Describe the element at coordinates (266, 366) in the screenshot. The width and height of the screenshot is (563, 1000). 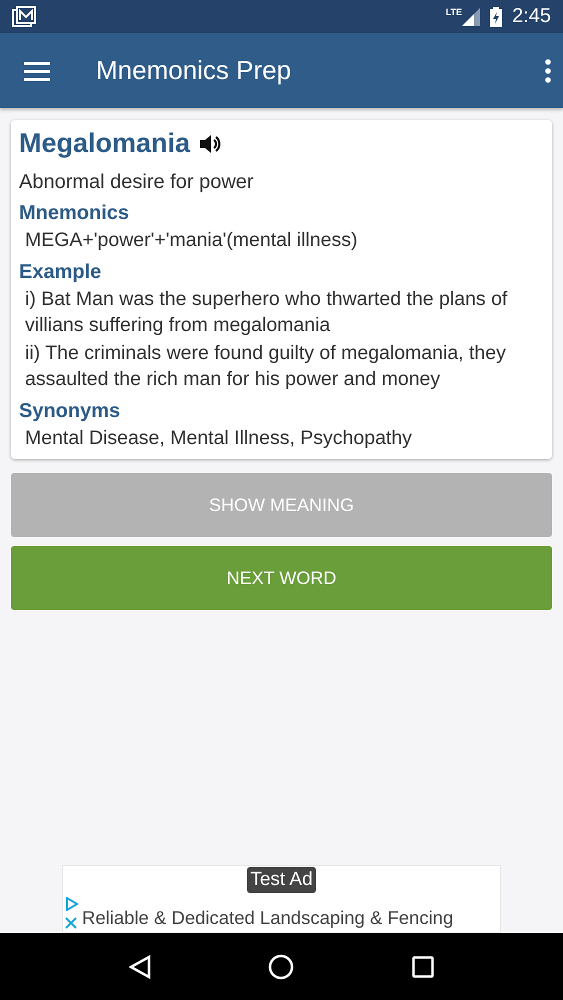
I see `section-text: ii) The criminals were found guilty of megalomania, they assaulted the rich man for his power and money` at that location.